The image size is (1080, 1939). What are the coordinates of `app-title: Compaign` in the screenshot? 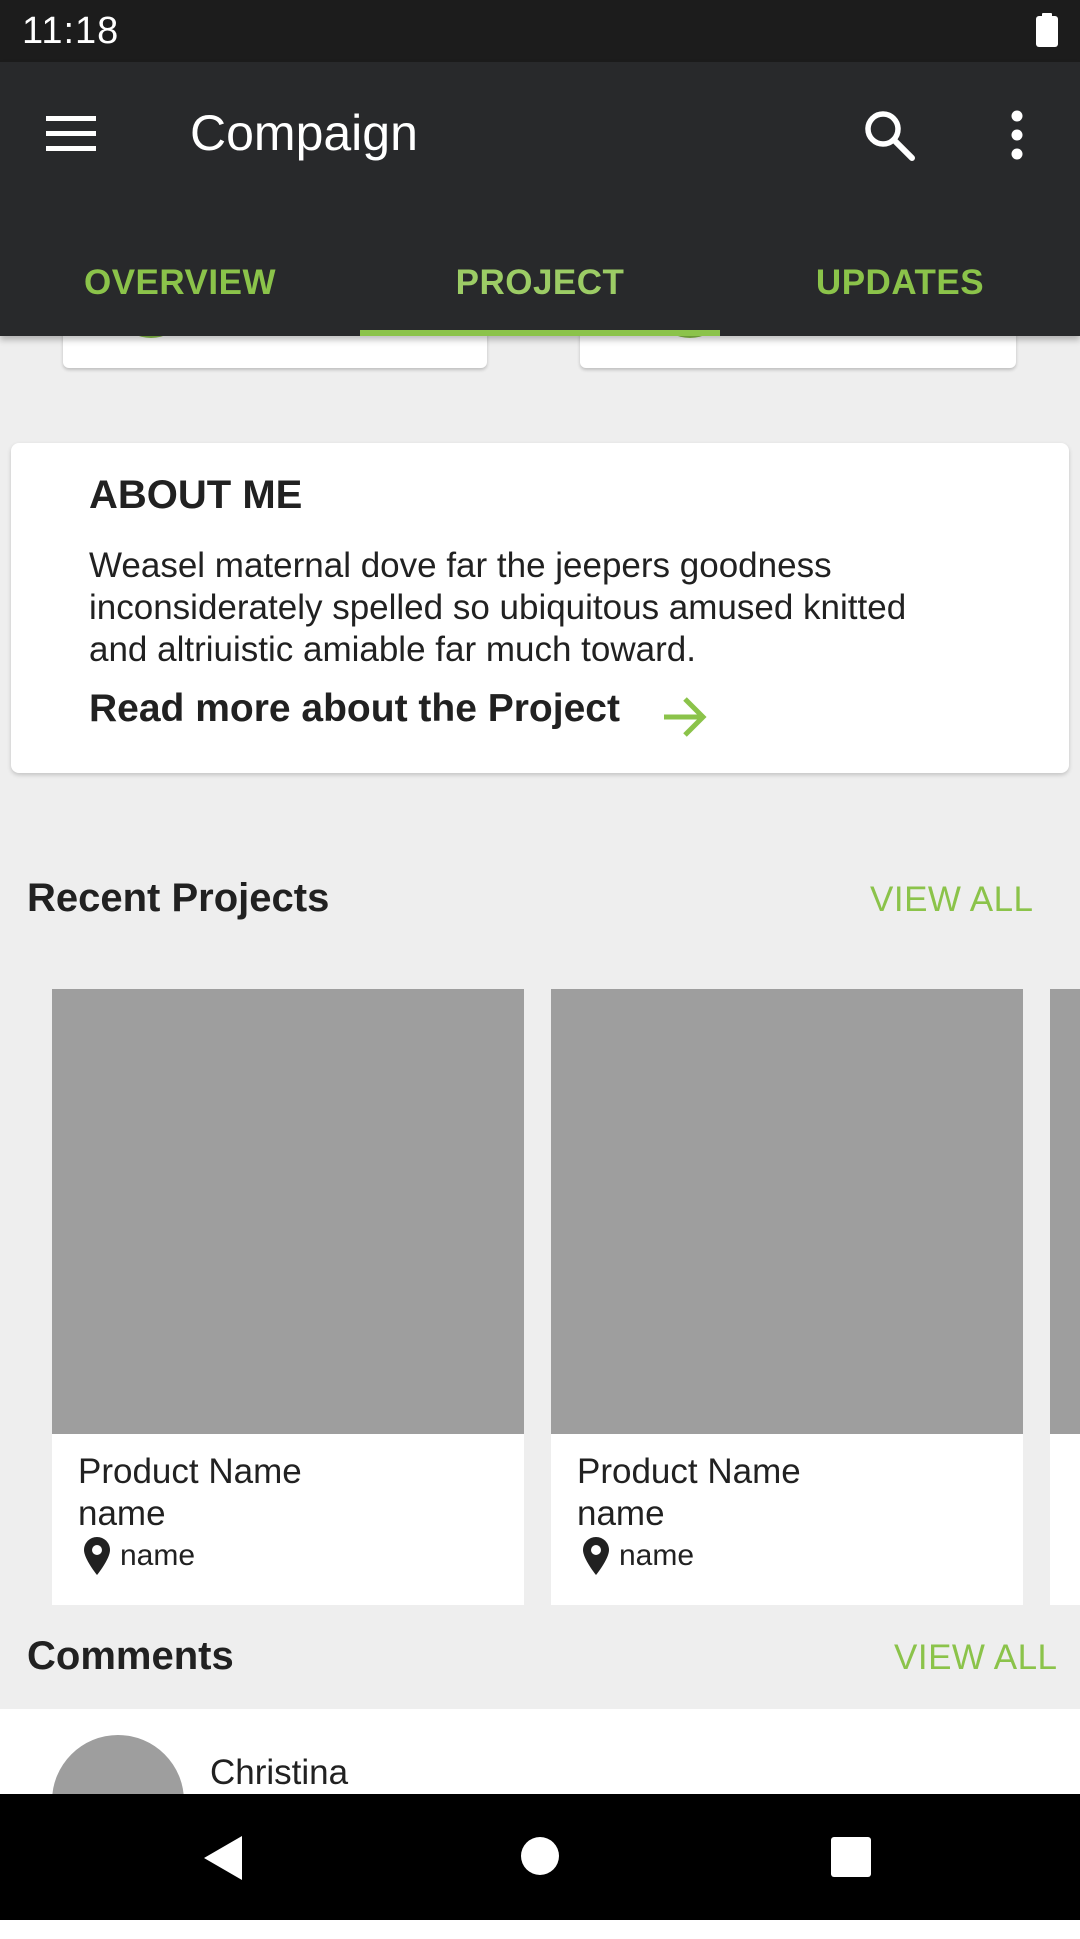 It's located at (304, 133).